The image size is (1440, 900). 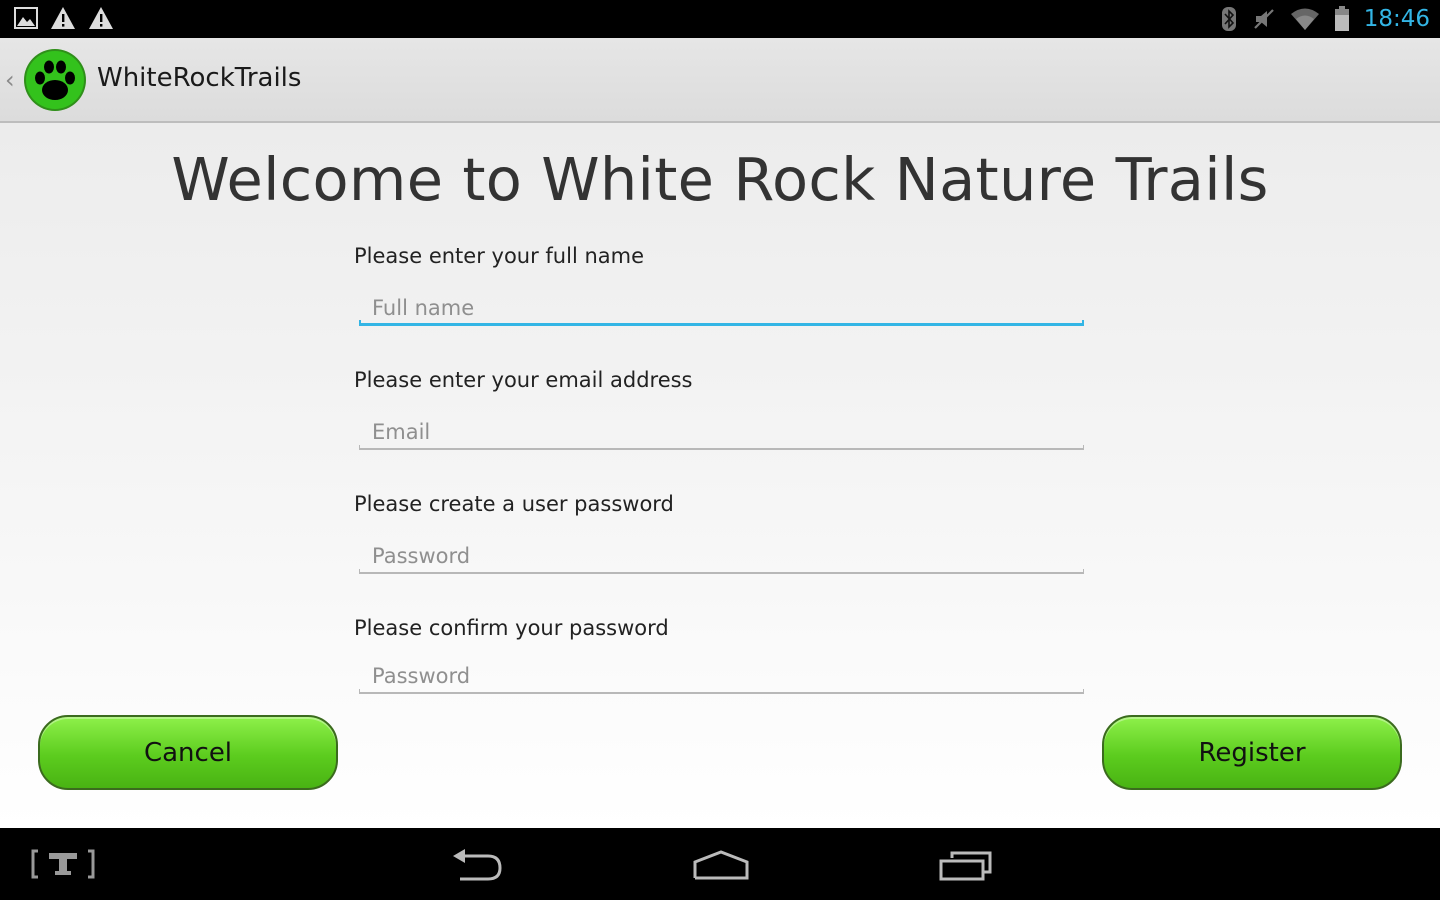 I want to click on mute-icon, so click(x=1263, y=19).